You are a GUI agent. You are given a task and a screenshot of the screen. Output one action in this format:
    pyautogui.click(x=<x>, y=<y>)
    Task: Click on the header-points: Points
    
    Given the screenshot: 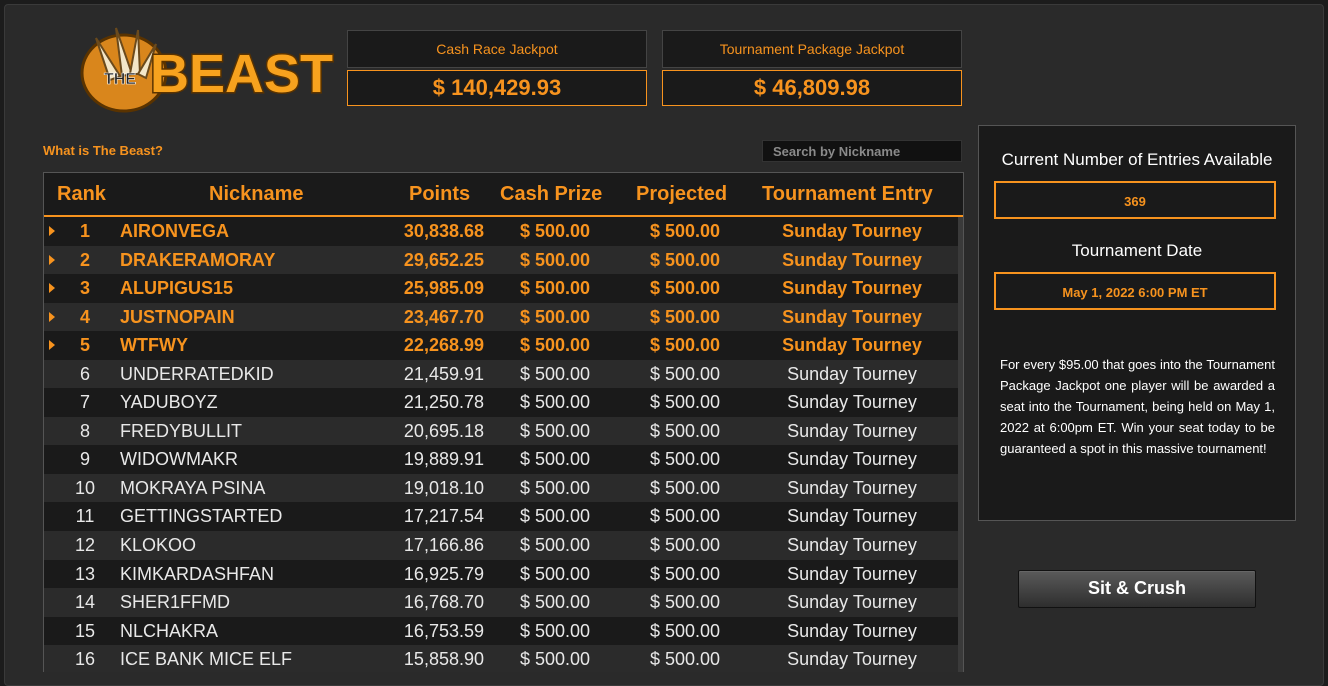 What is the action you would take?
    pyautogui.click(x=439, y=194)
    